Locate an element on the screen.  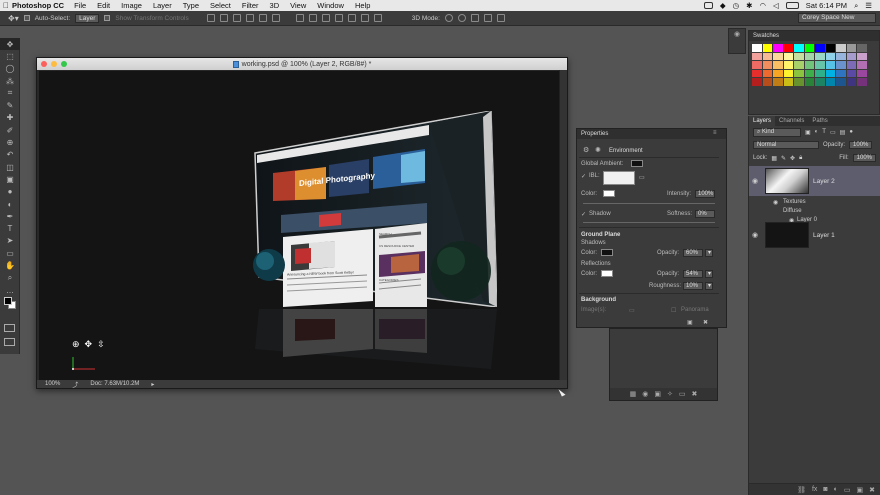
lock-position-icon: ✥ is located at coordinates (792, 158).